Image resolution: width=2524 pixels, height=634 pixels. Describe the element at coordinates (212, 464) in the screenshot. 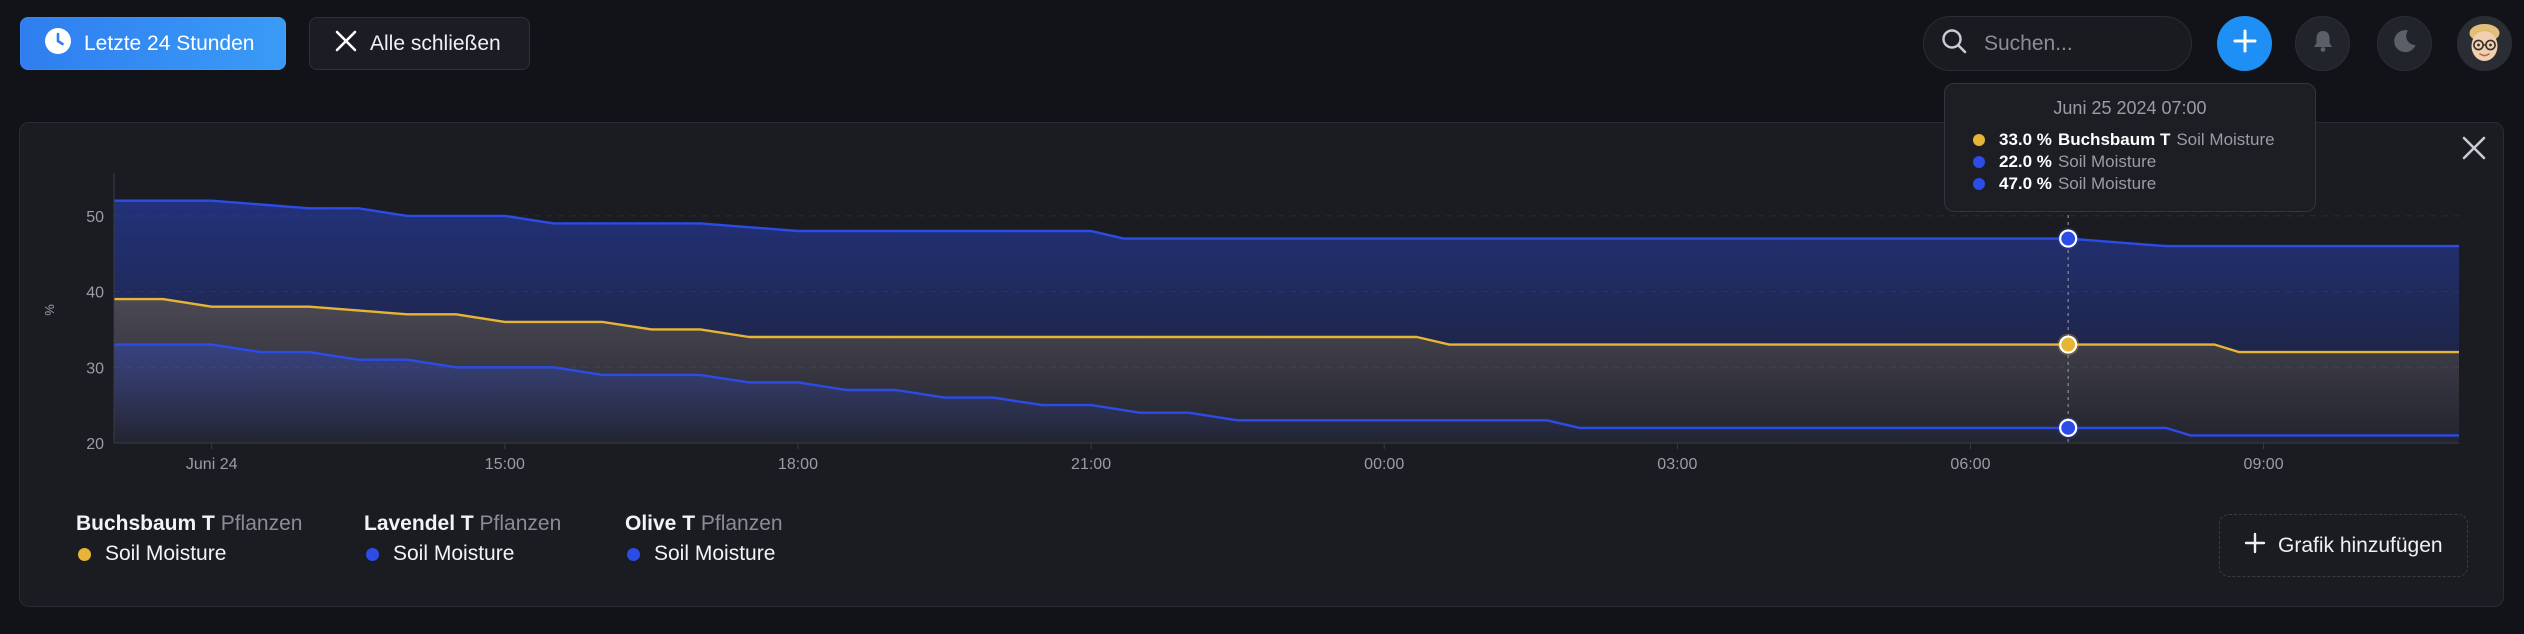

I see `x-tick-label: Juni 24` at that location.